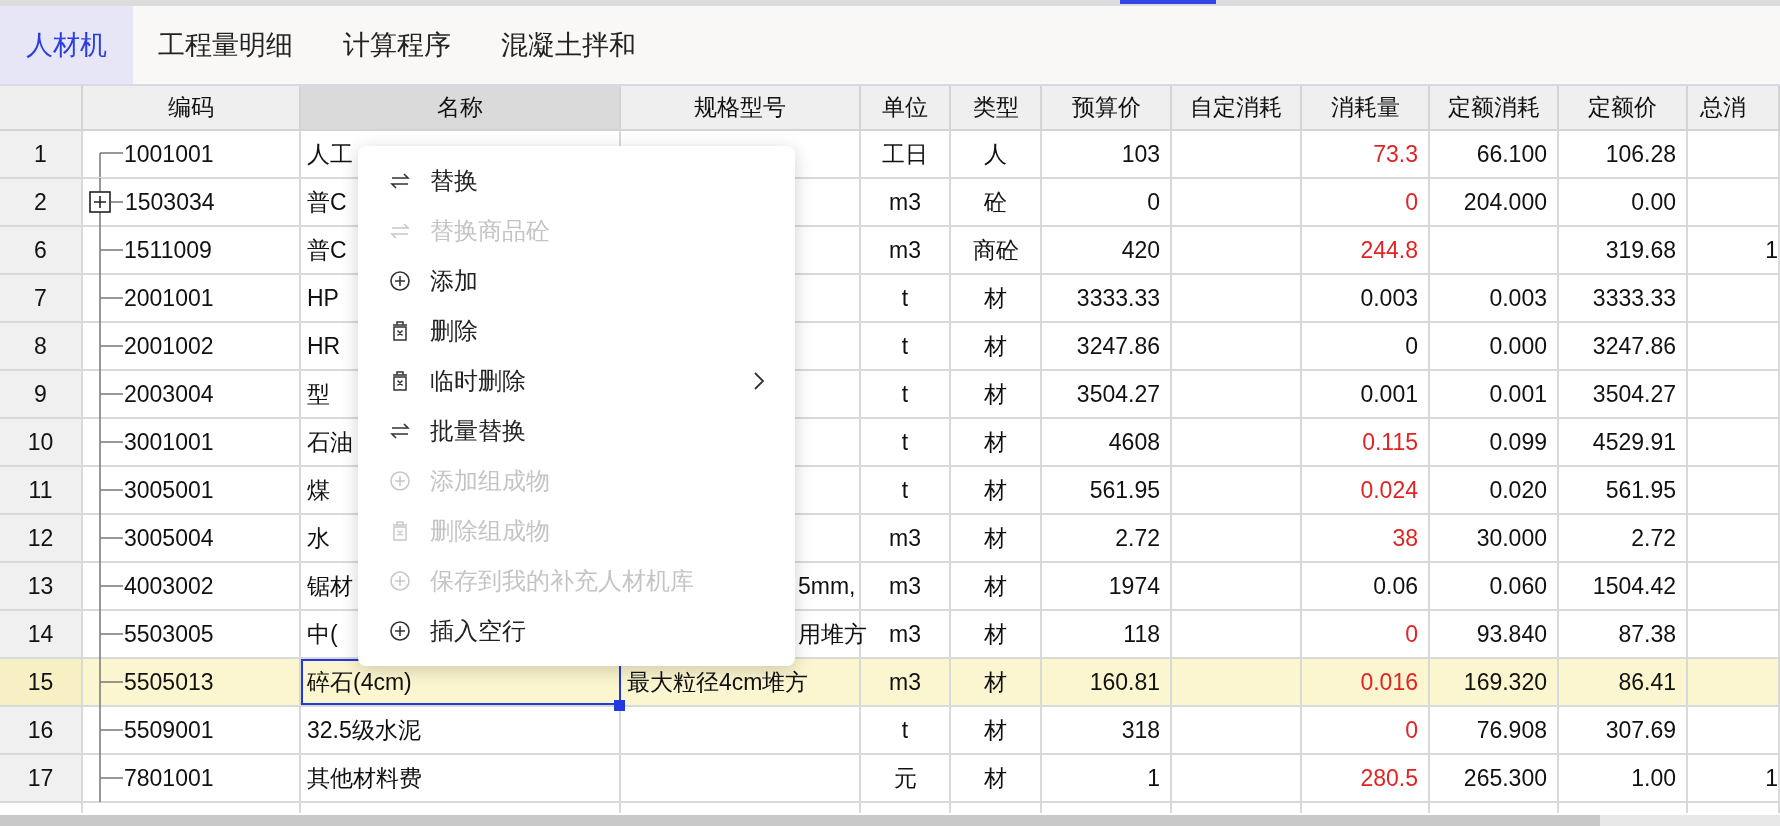  What do you see at coordinates (1107, 730) in the screenshot?
I see `table-cell: 318` at bounding box center [1107, 730].